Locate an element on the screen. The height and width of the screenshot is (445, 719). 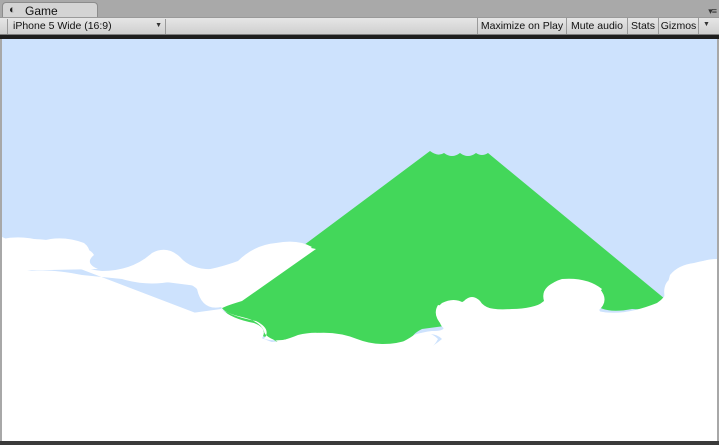
bottom-border is located at coordinates (359, 443).